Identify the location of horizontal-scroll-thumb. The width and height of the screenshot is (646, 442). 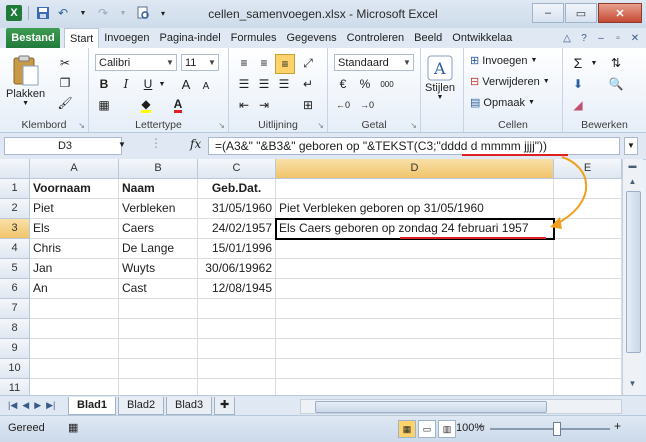
(431, 407).